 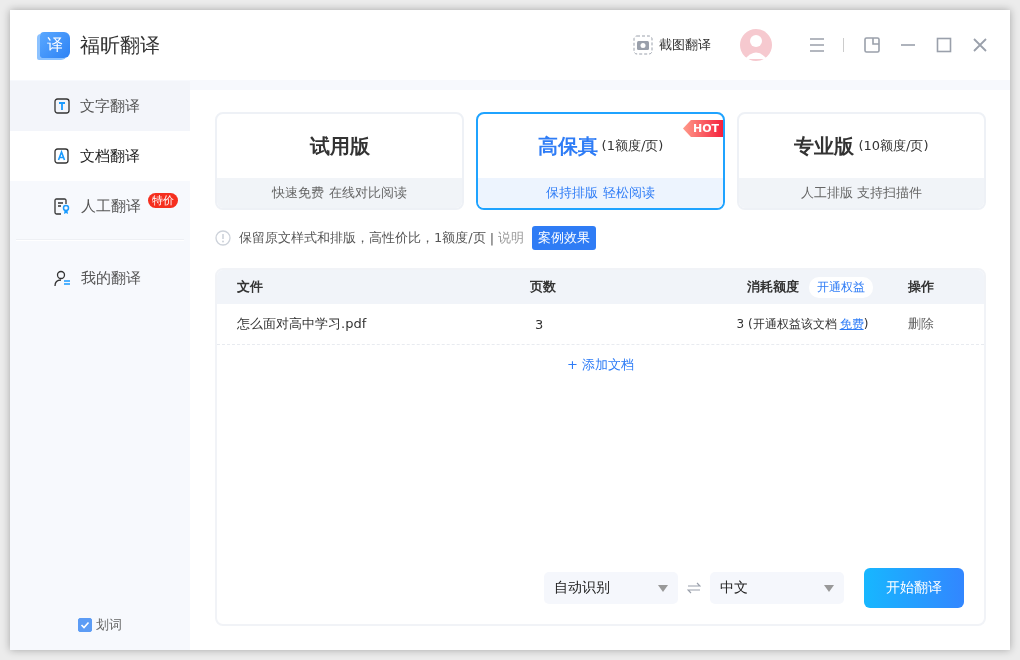 I want to click on info-text: 保留原文样式和排版，高性价比，1额度/页, so click(x=362, y=238).